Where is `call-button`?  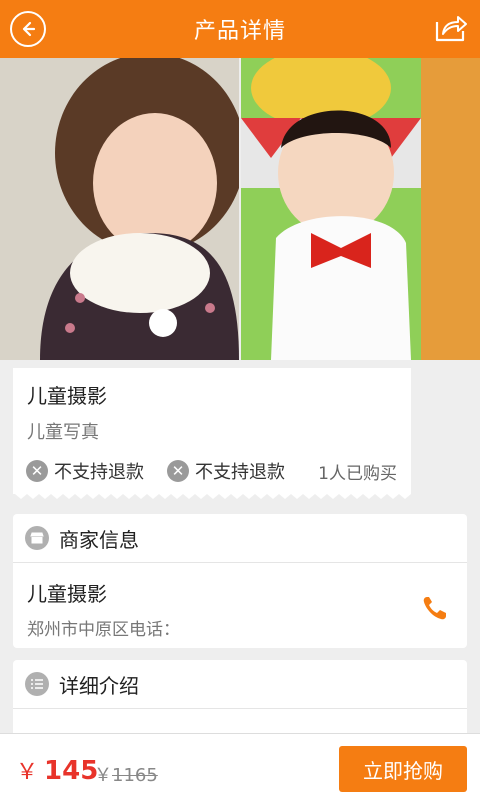
call-button is located at coordinates (435, 608).